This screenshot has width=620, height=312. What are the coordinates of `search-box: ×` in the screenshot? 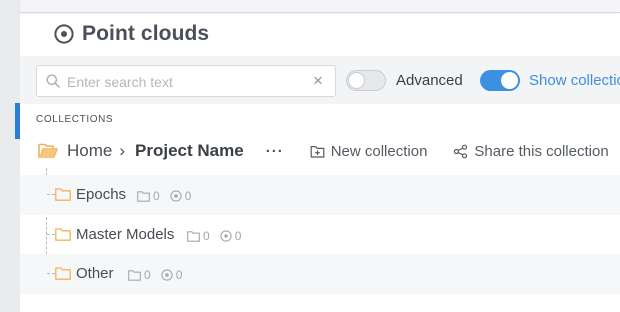 It's located at (186, 81).